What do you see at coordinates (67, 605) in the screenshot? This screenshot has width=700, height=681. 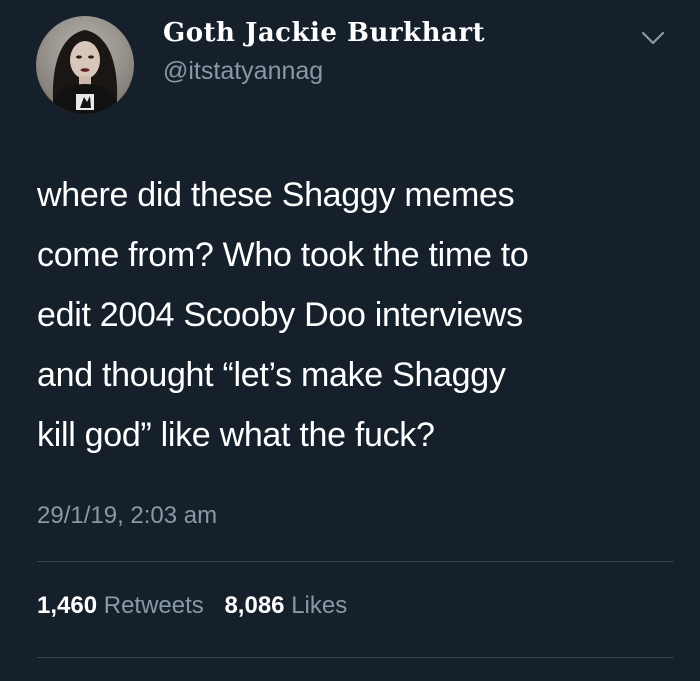 I see `retweets-count: 1,460` at bounding box center [67, 605].